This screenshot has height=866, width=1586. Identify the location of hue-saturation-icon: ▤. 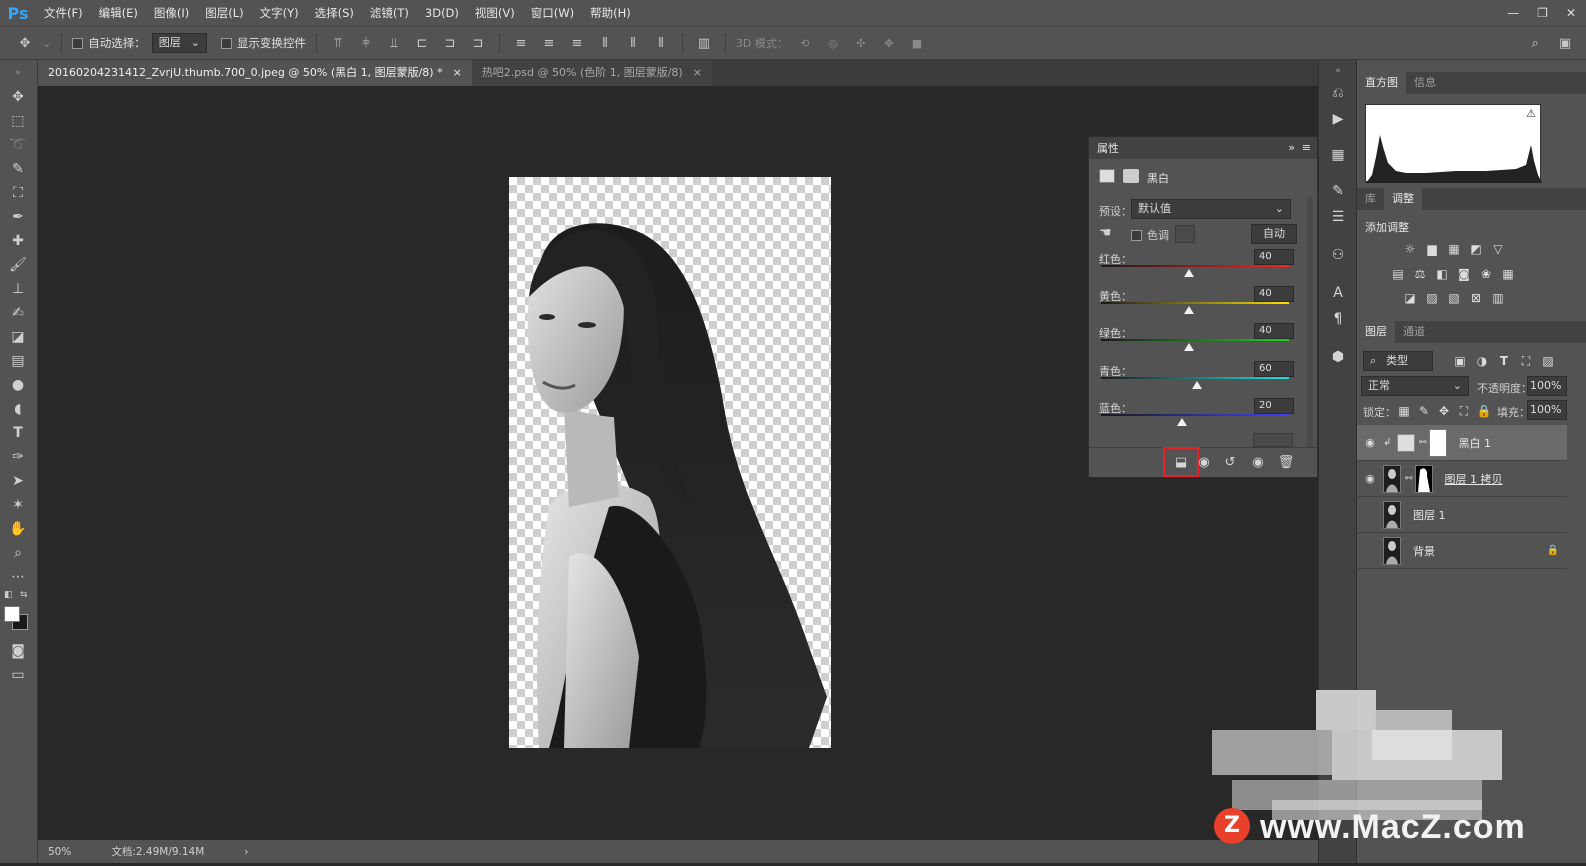
(1398, 274).